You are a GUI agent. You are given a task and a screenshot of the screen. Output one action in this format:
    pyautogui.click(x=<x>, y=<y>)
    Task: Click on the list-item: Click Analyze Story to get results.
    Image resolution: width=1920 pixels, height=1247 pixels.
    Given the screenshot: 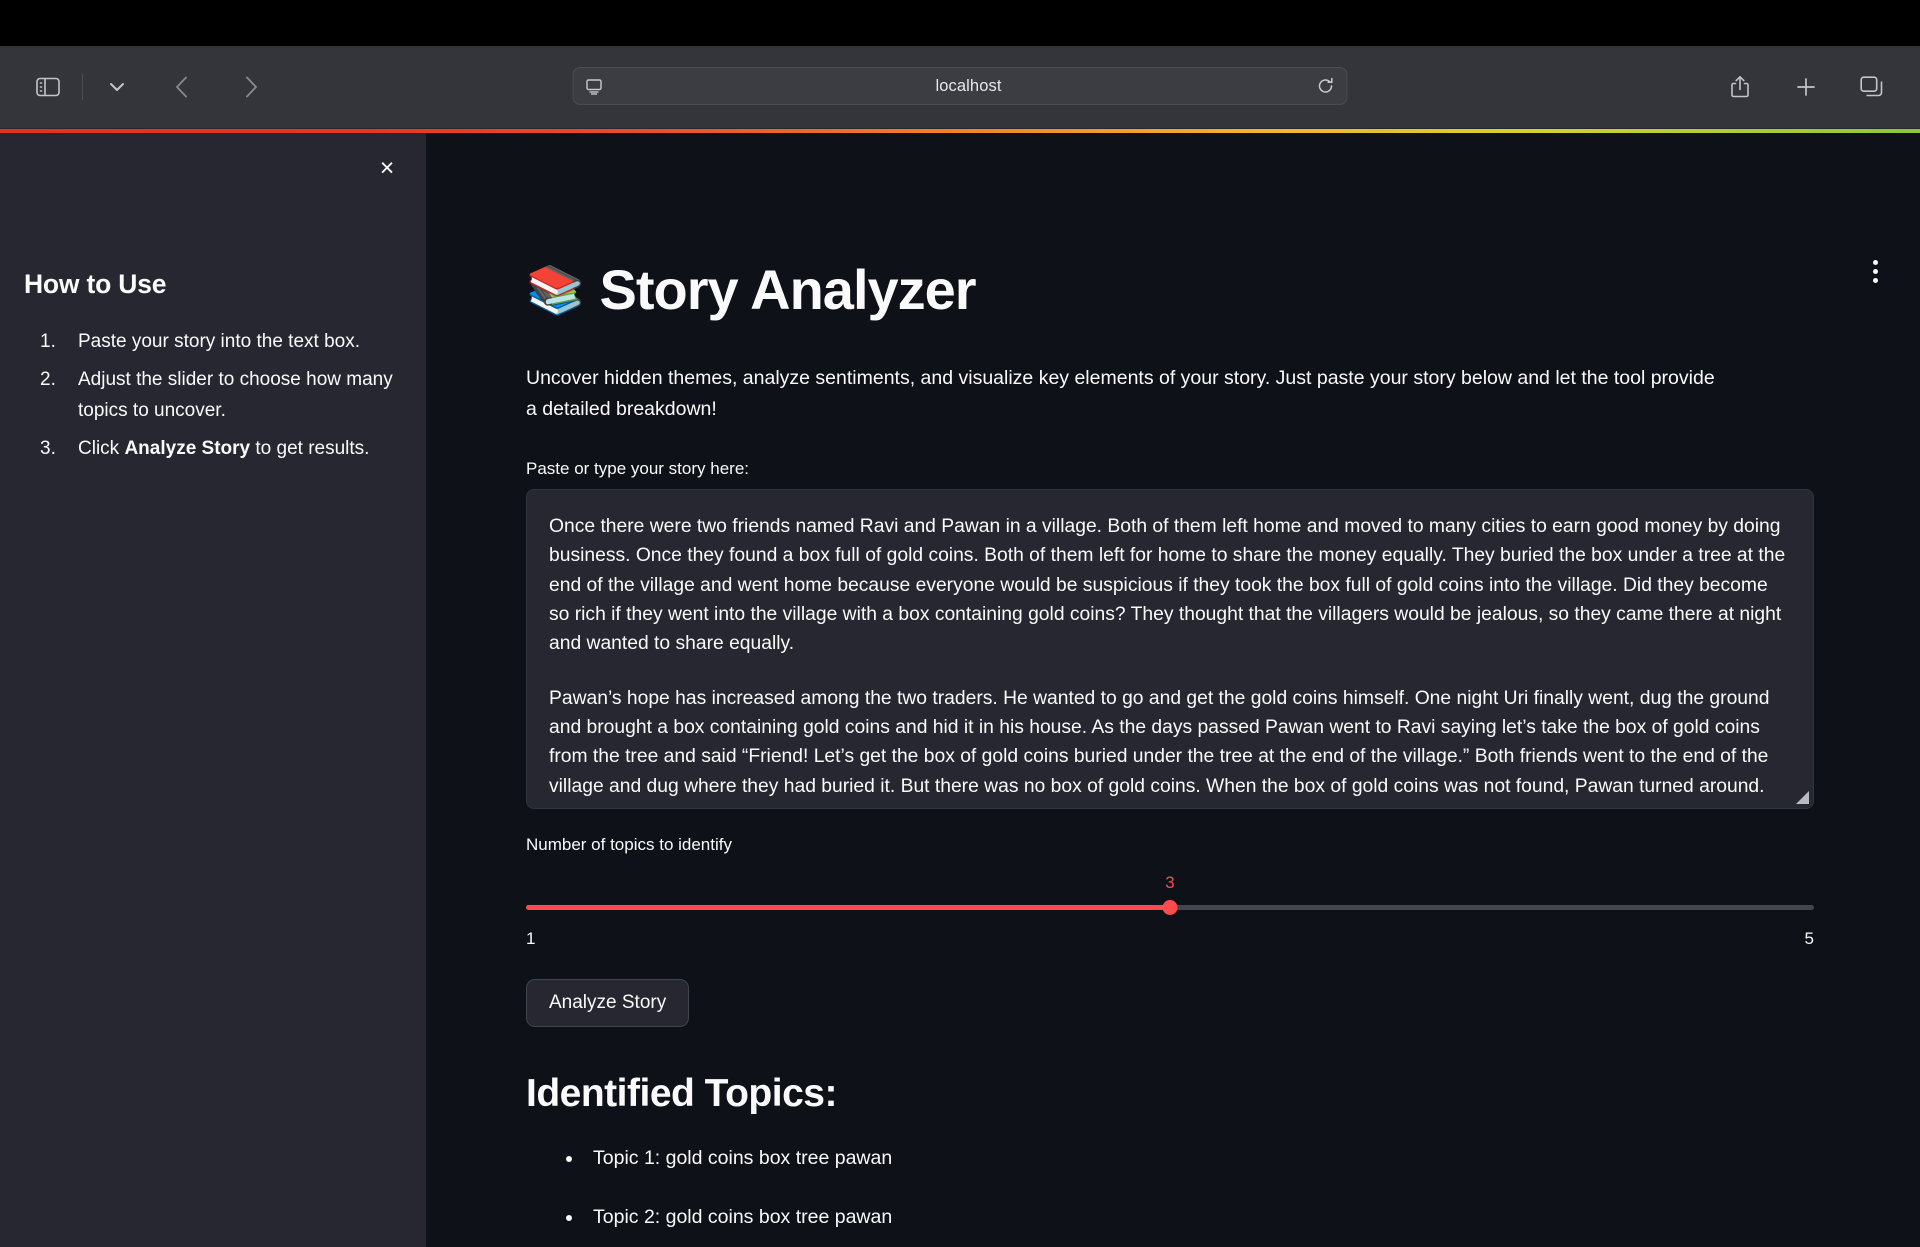 What is the action you would take?
    pyautogui.click(x=213, y=449)
    